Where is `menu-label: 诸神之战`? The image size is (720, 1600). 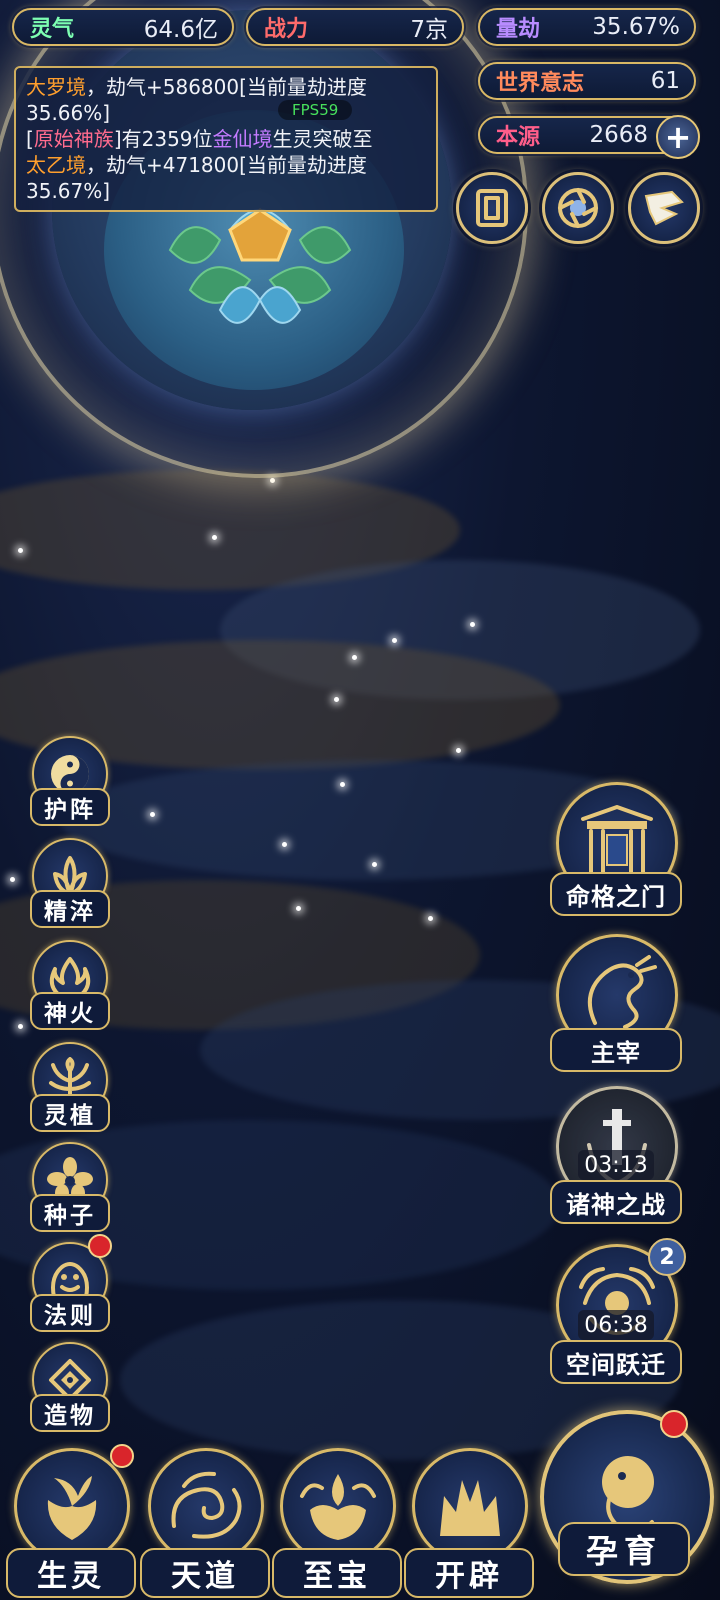 menu-label: 诸神之战 is located at coordinates (616, 1202).